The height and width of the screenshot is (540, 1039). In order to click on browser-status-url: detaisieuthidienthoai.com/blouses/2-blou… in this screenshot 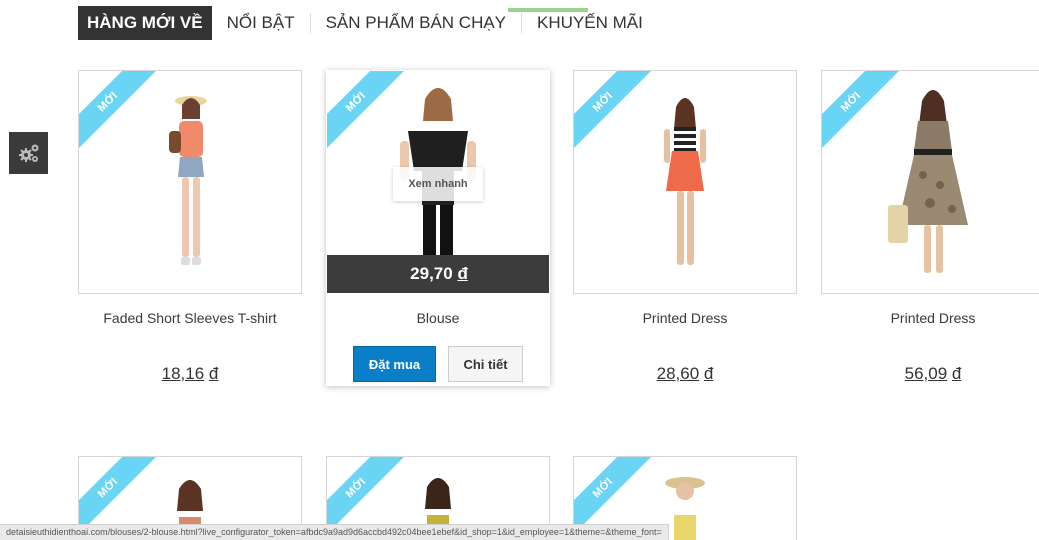, I will do `click(334, 532)`.